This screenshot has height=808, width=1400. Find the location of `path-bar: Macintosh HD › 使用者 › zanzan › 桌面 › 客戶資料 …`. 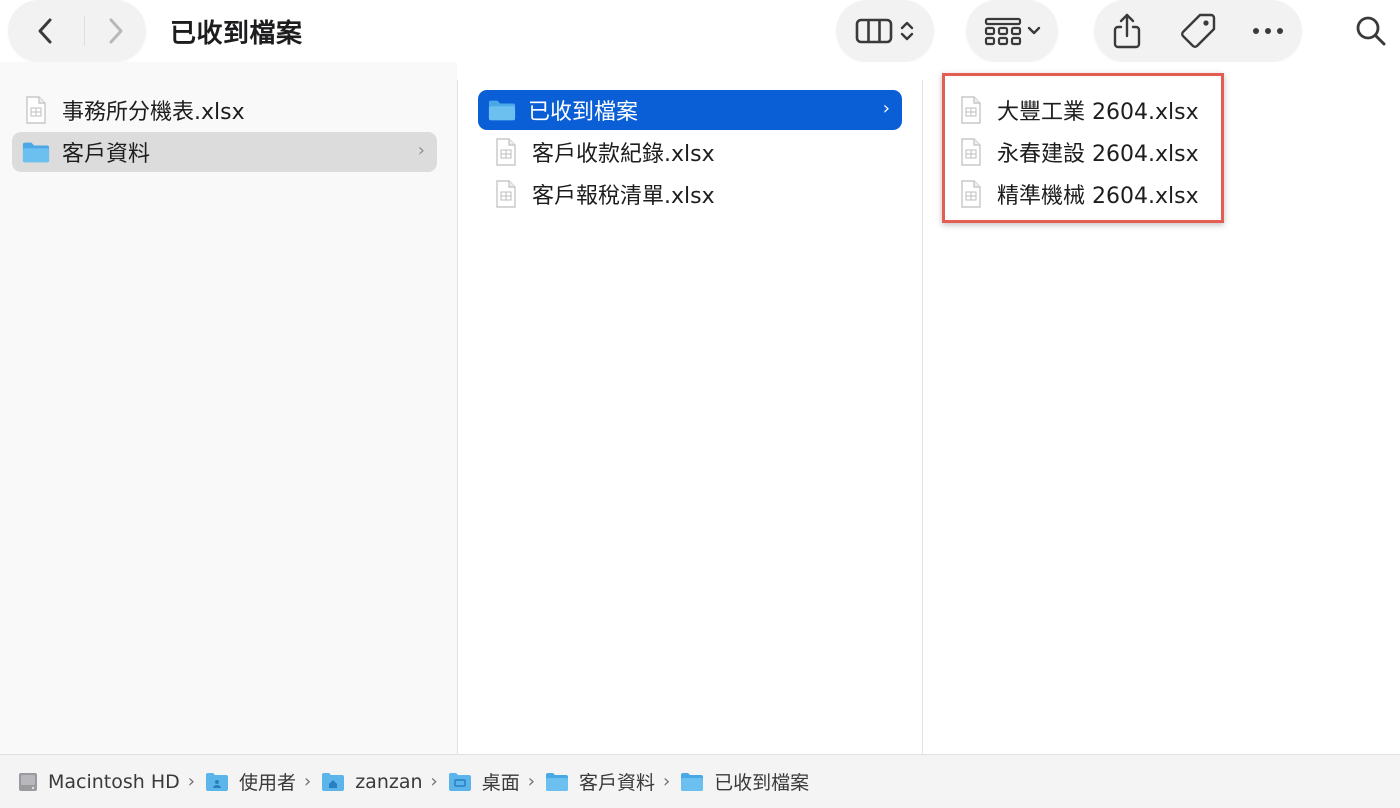

path-bar: Macintosh HD › 使用者 › zanzan › 桌面 › 客戶資料 … is located at coordinates (700, 781).